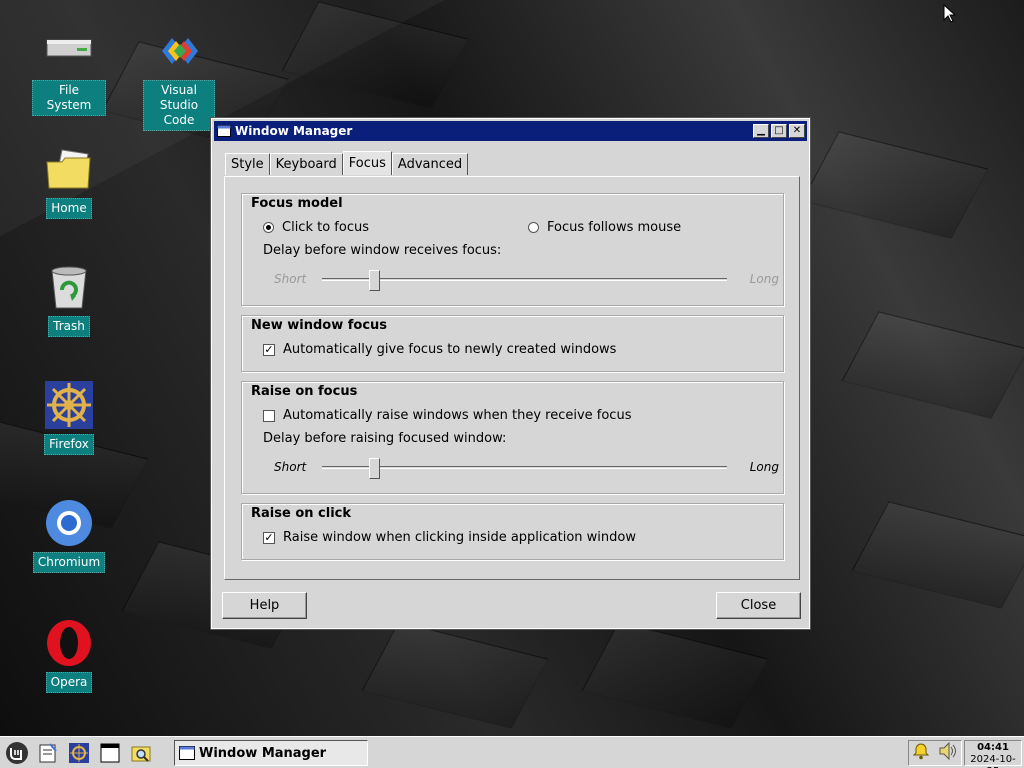 The height and width of the screenshot is (768, 1024). Describe the element at coordinates (758, 605) in the screenshot. I see `close-button: Close` at that location.